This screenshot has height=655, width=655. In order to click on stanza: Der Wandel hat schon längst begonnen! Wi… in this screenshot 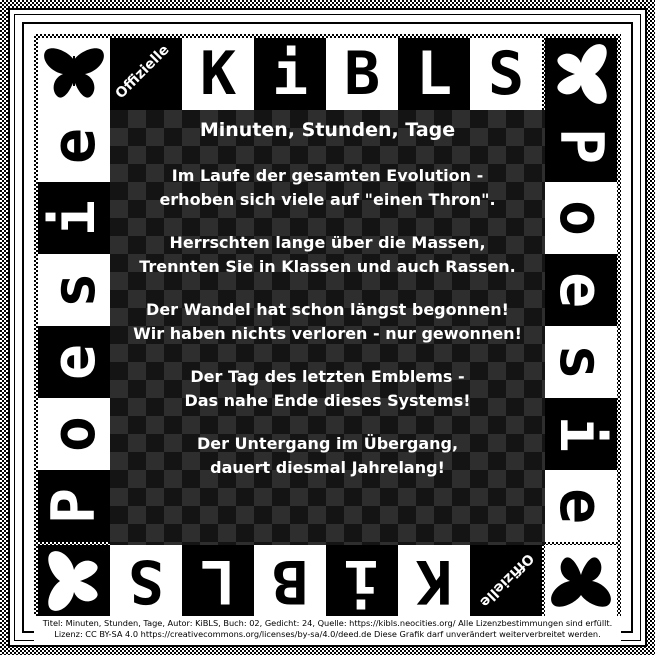, I will do `click(327, 322)`.